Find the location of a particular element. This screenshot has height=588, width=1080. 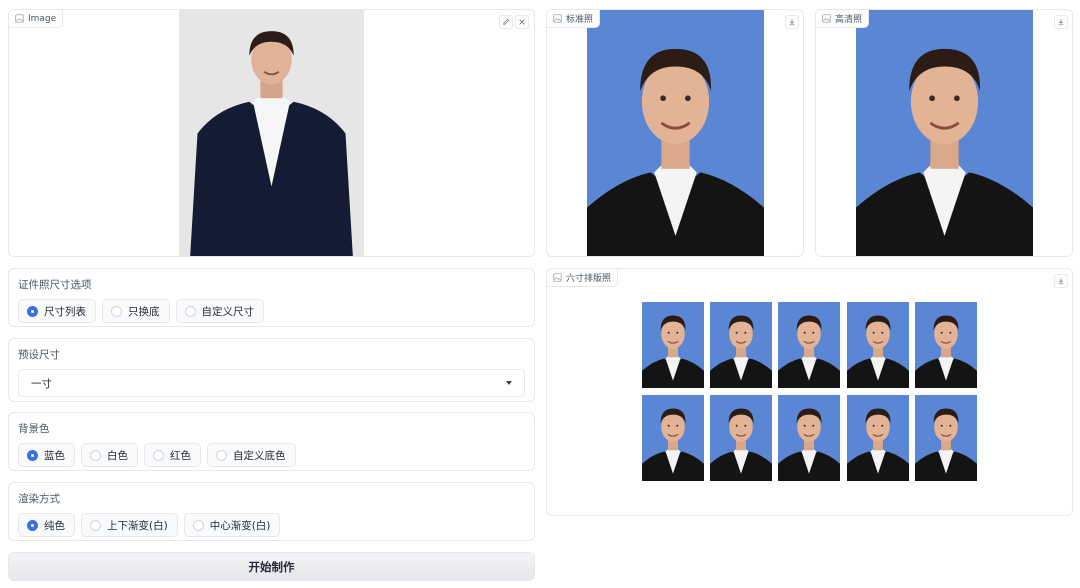

preset-size-value: 一寸 is located at coordinates (41, 383).